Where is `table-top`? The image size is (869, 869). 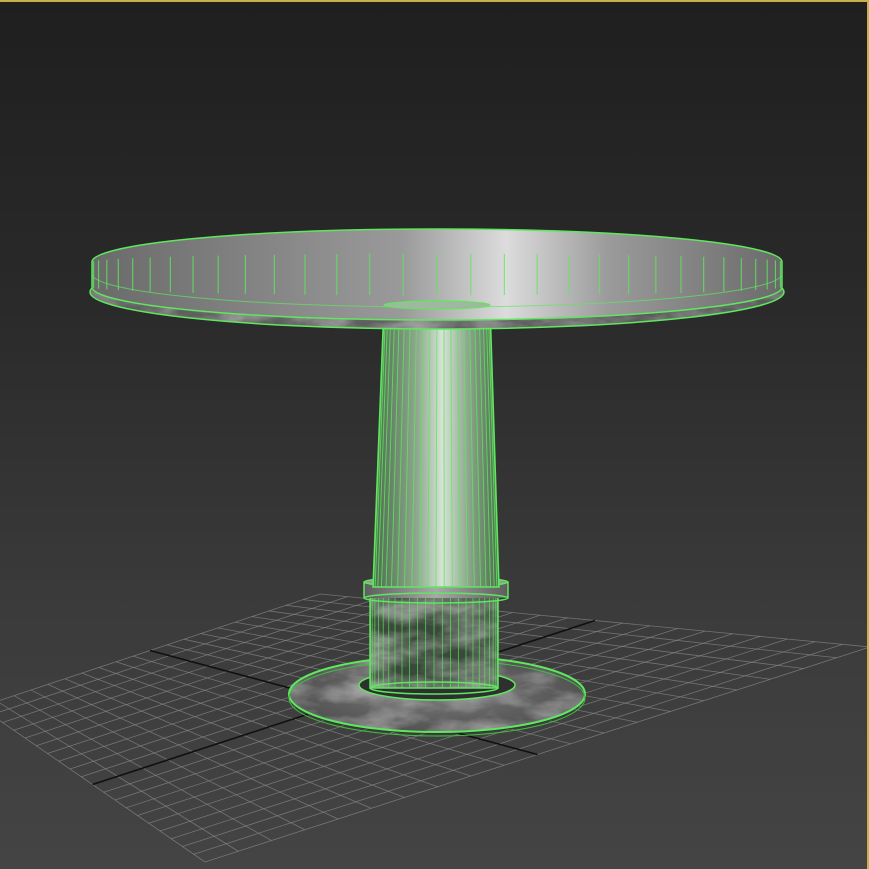
table-top is located at coordinates (437, 279).